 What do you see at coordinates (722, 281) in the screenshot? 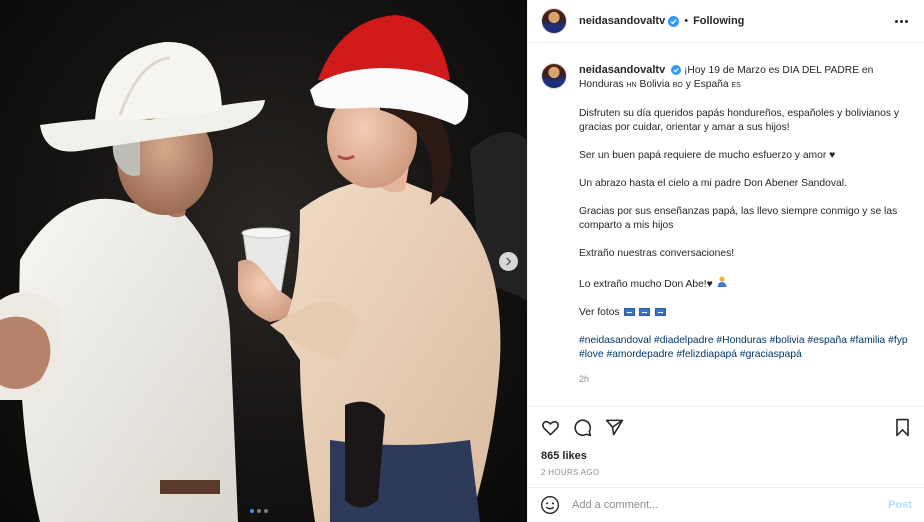
I see `person-emoji-icon` at bounding box center [722, 281].